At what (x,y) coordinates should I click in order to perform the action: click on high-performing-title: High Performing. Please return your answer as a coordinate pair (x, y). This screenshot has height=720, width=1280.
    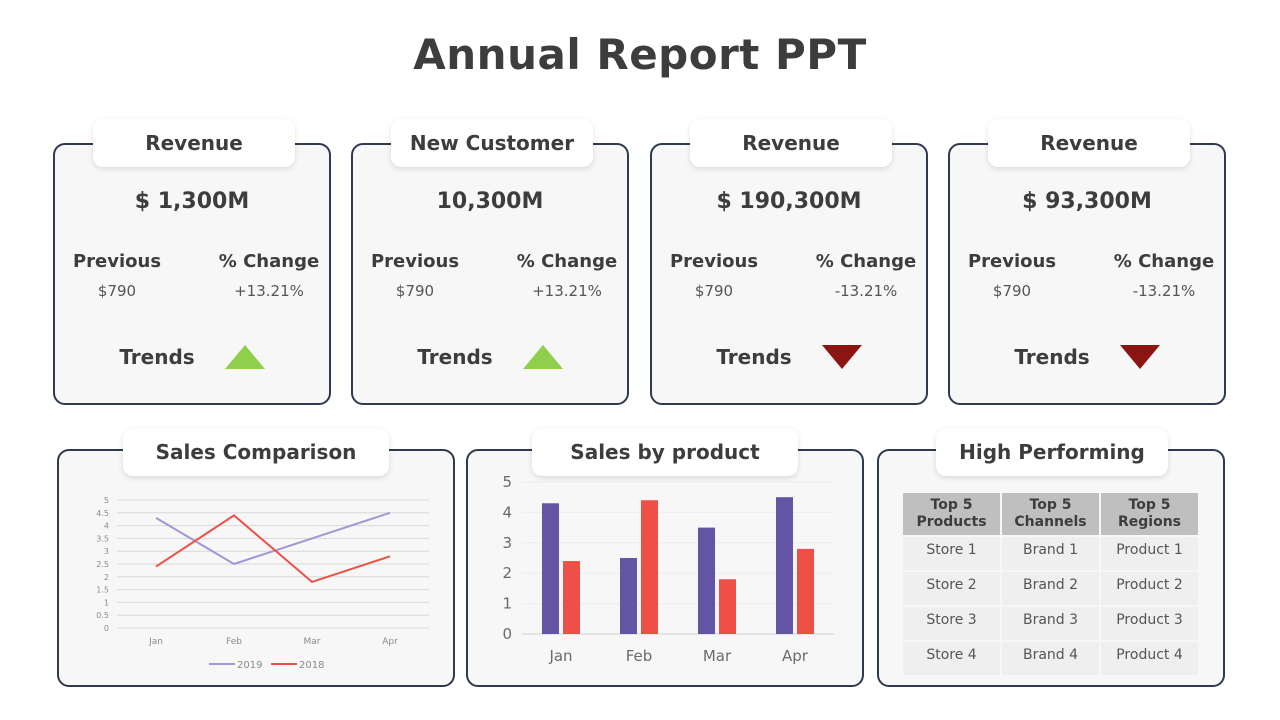
    Looking at the image, I should click on (1052, 452).